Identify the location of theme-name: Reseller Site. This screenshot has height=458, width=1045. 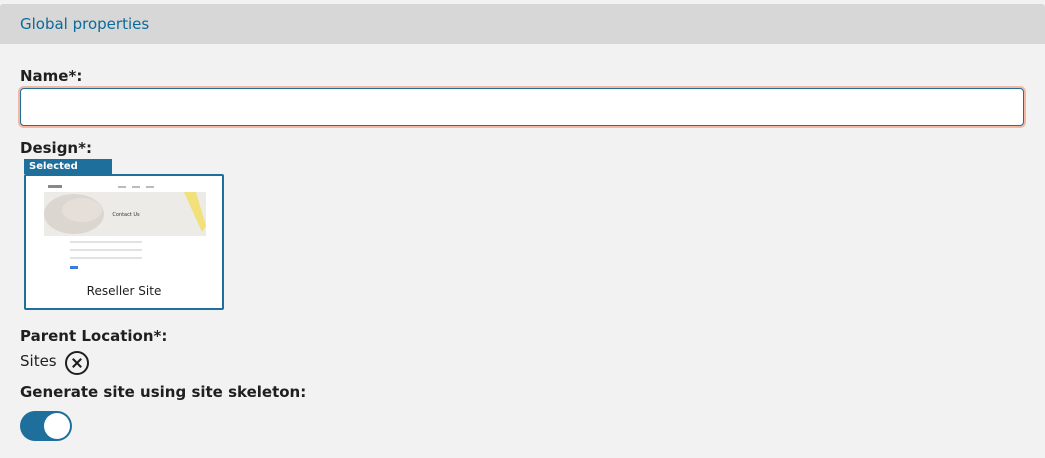
(124, 291).